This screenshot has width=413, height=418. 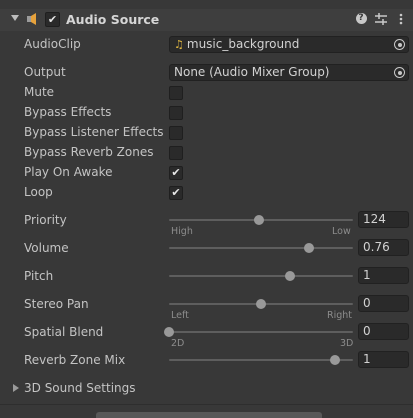 I want to click on reverb-zone-mix-label: Reverb Zone Mix, so click(x=75, y=360).